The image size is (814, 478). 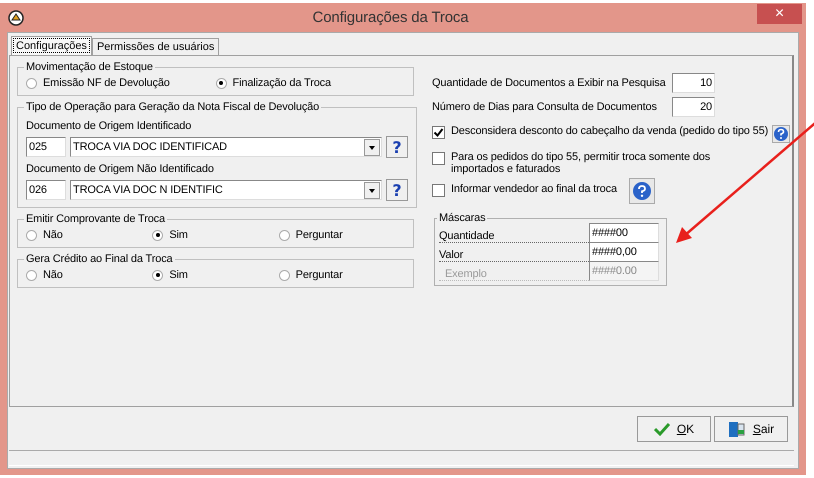 What do you see at coordinates (534, 189) in the screenshot?
I see `checkbox-label: Informar vendedor ao final da troca` at bounding box center [534, 189].